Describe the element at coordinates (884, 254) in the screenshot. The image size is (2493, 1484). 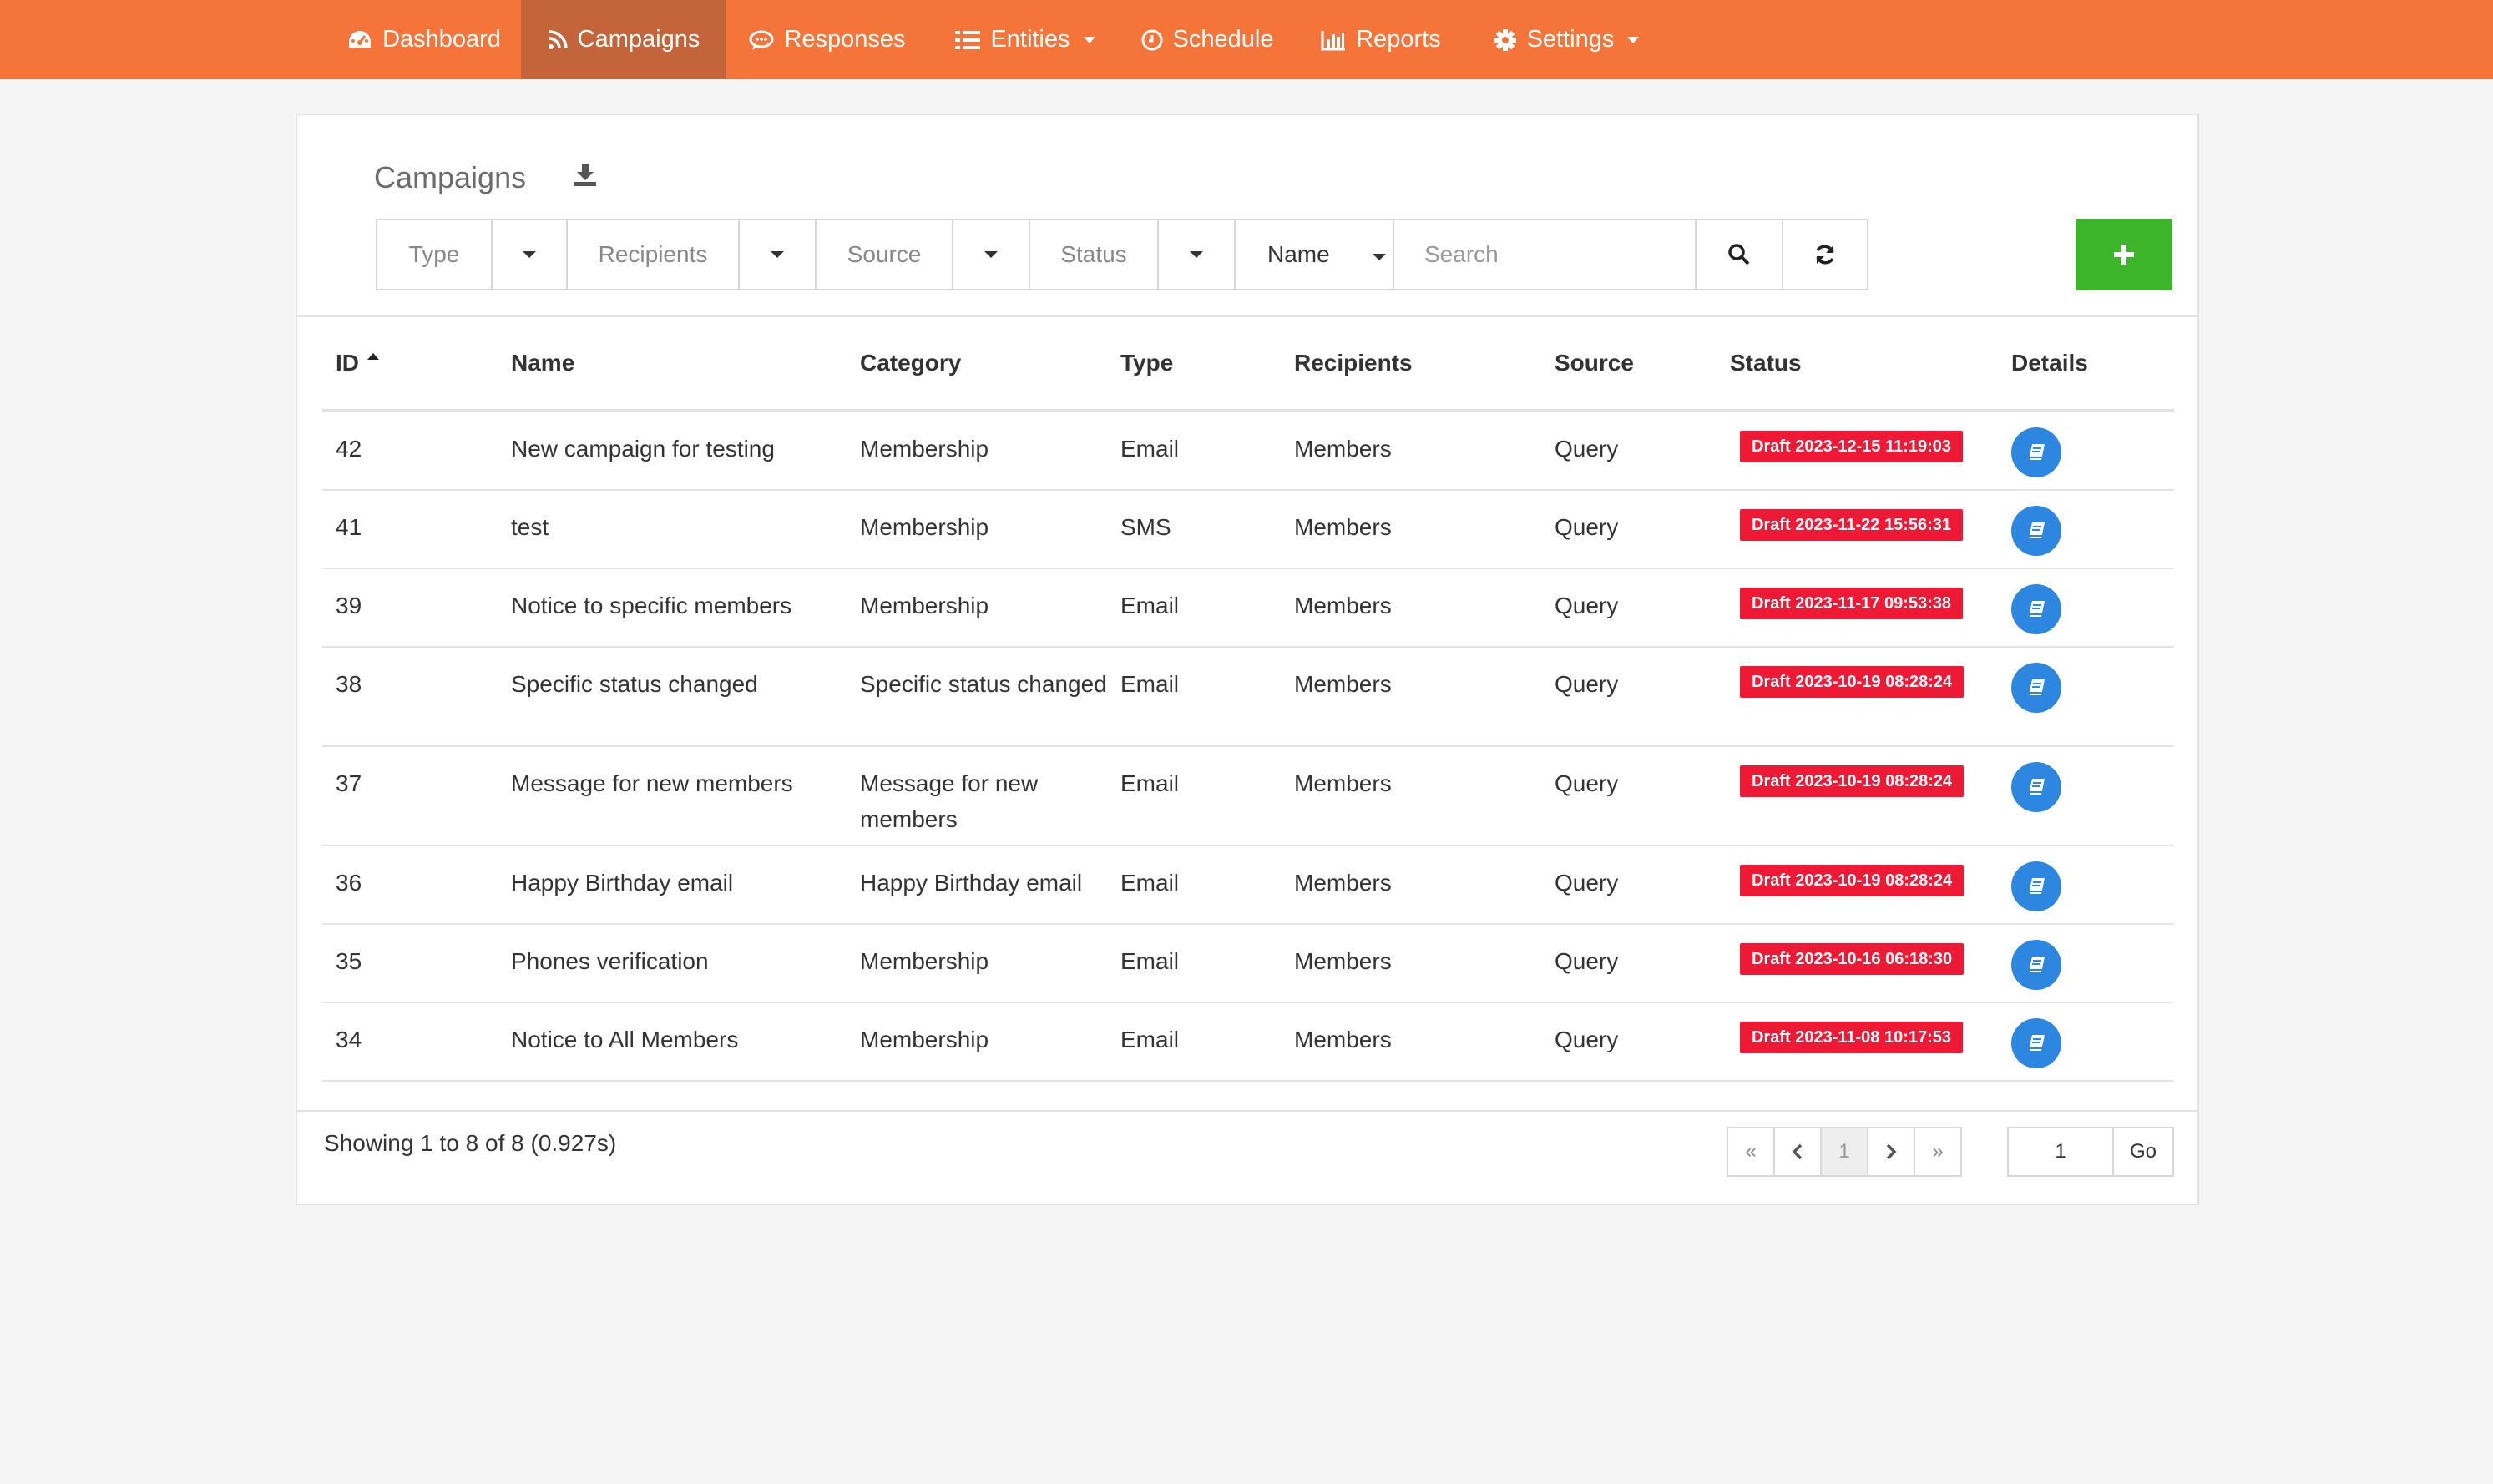
I see `source-filter: Source` at that location.